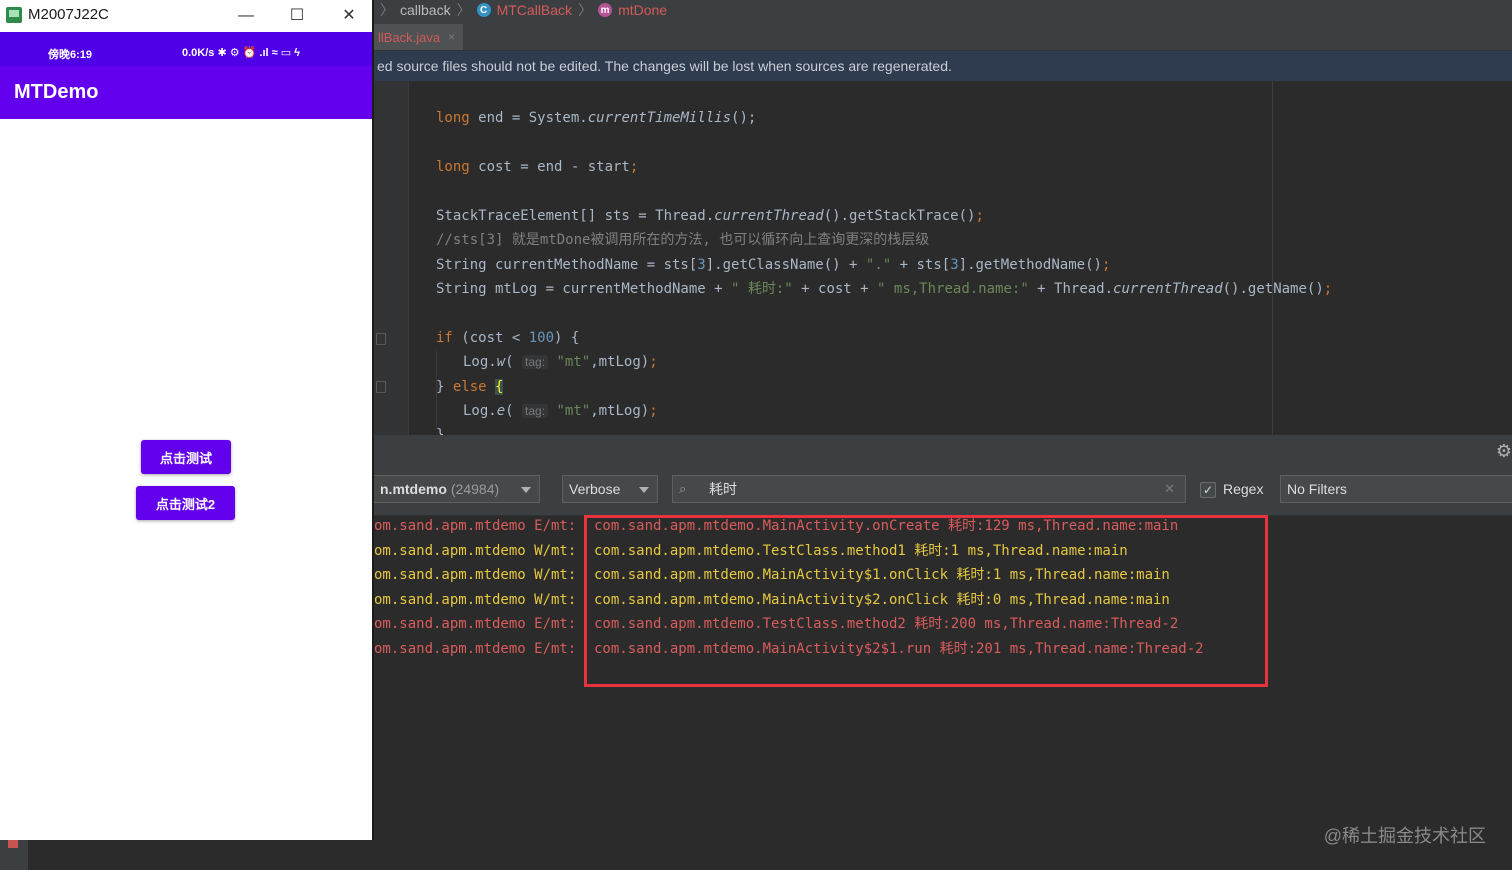 This screenshot has width=1512, height=870. Describe the element at coordinates (70, 55) in the screenshot. I see `status-time: 傍晚6:19` at that location.